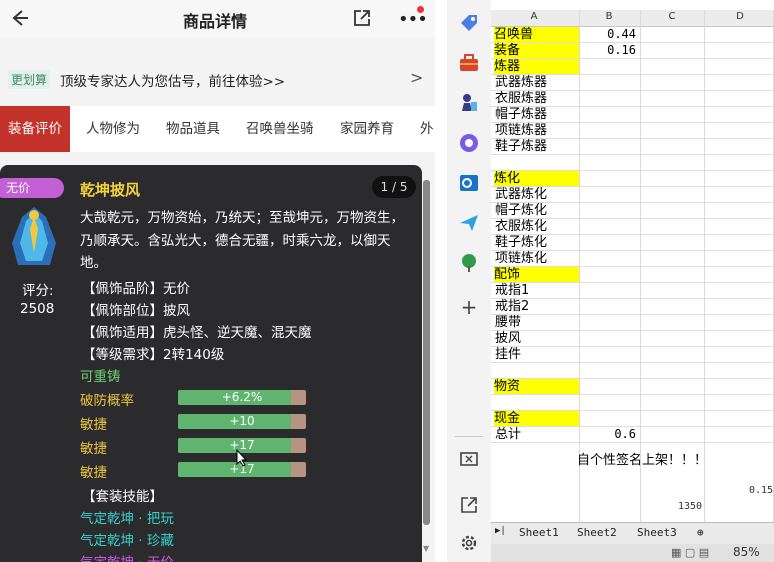 The height and width of the screenshot is (562, 774). What do you see at coordinates (427, 129) in the screenshot?
I see `tab-more: 外` at bounding box center [427, 129].